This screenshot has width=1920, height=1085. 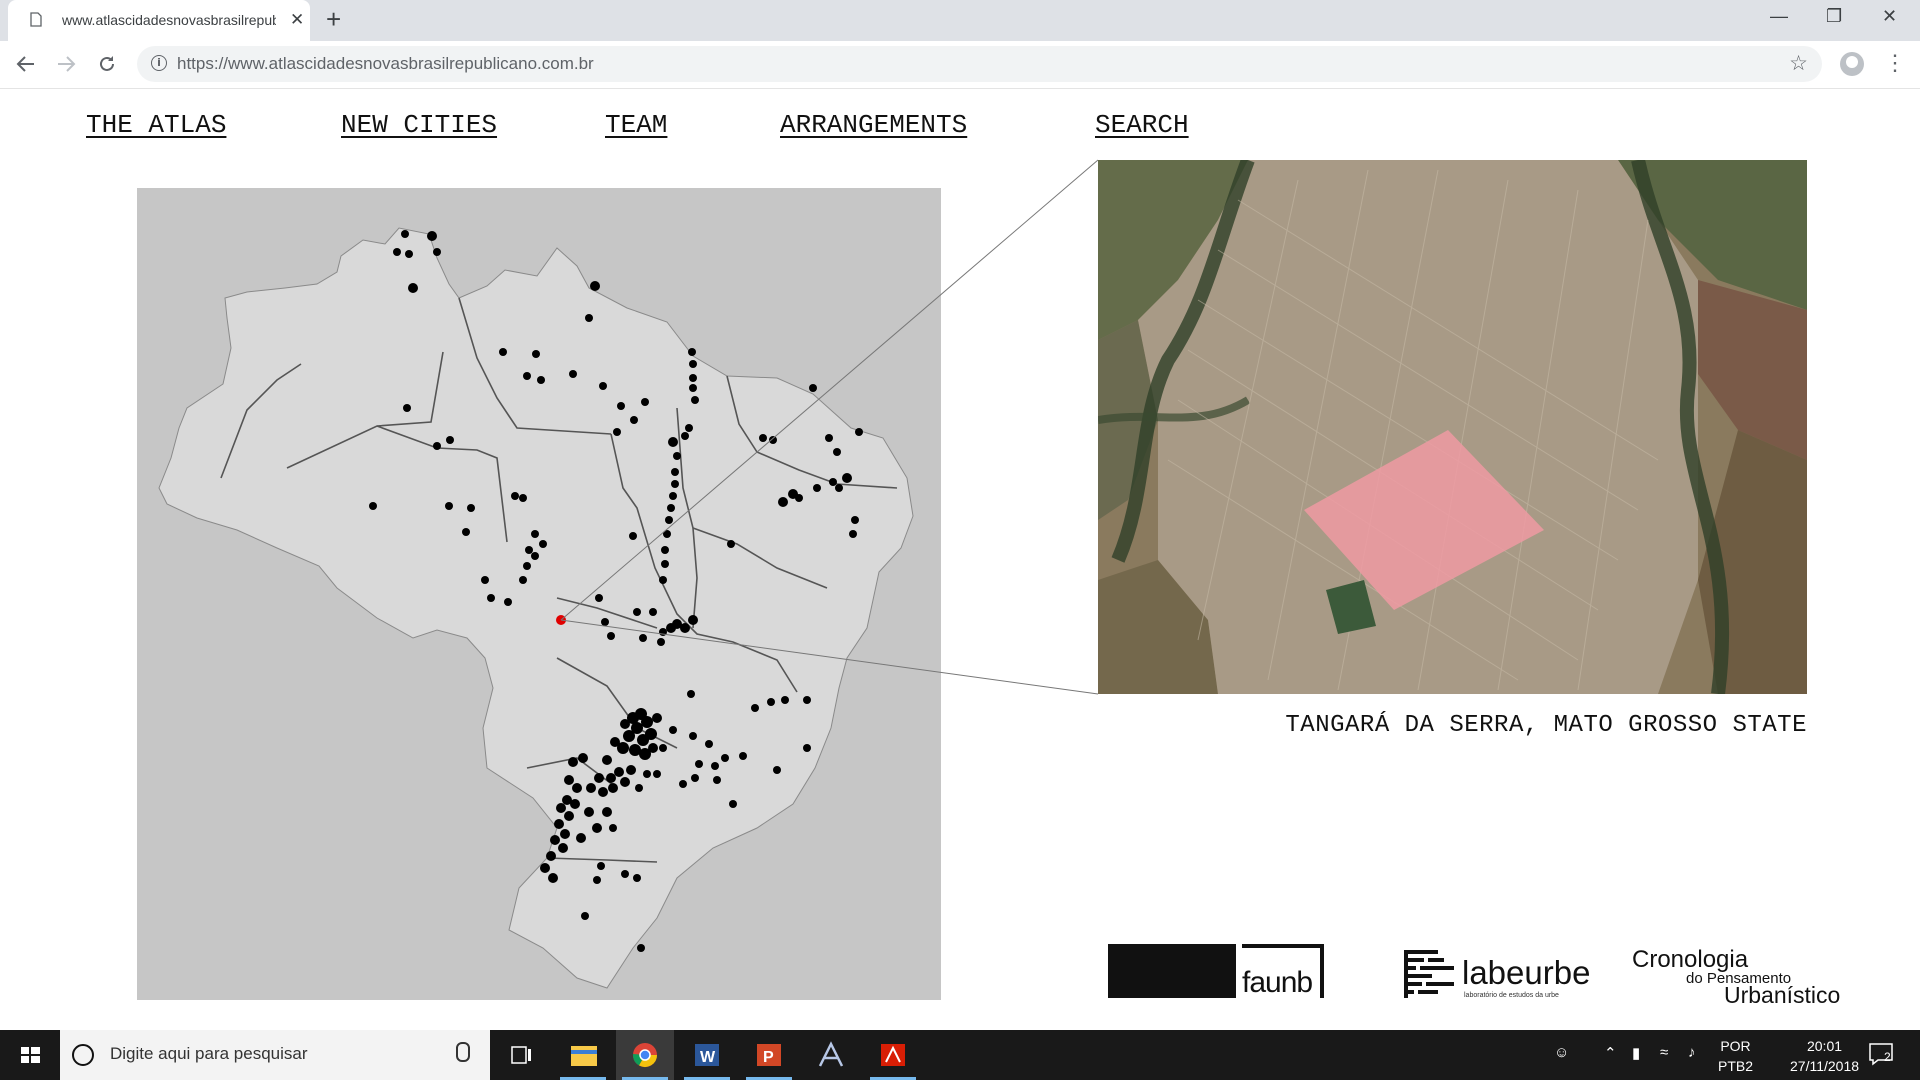 I want to click on taskbar-search-placeholder: Digite aqui para pesquisar, so click(x=209, y=1054).